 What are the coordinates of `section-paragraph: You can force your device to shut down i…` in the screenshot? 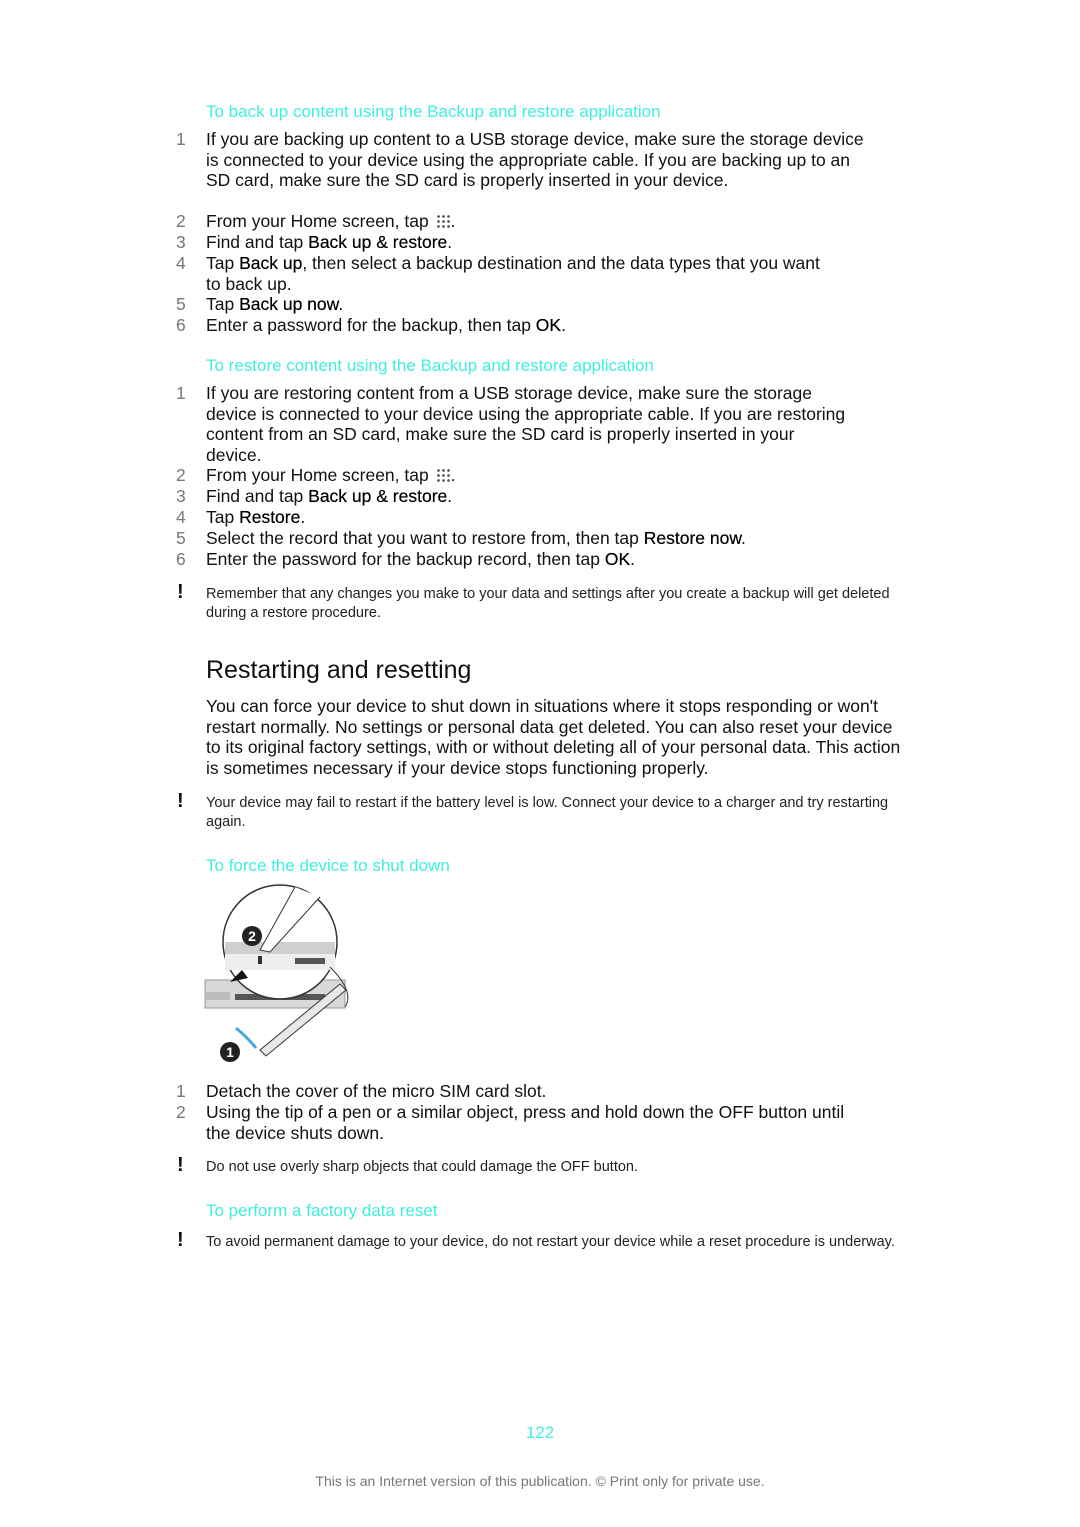 It's located at (553, 737).